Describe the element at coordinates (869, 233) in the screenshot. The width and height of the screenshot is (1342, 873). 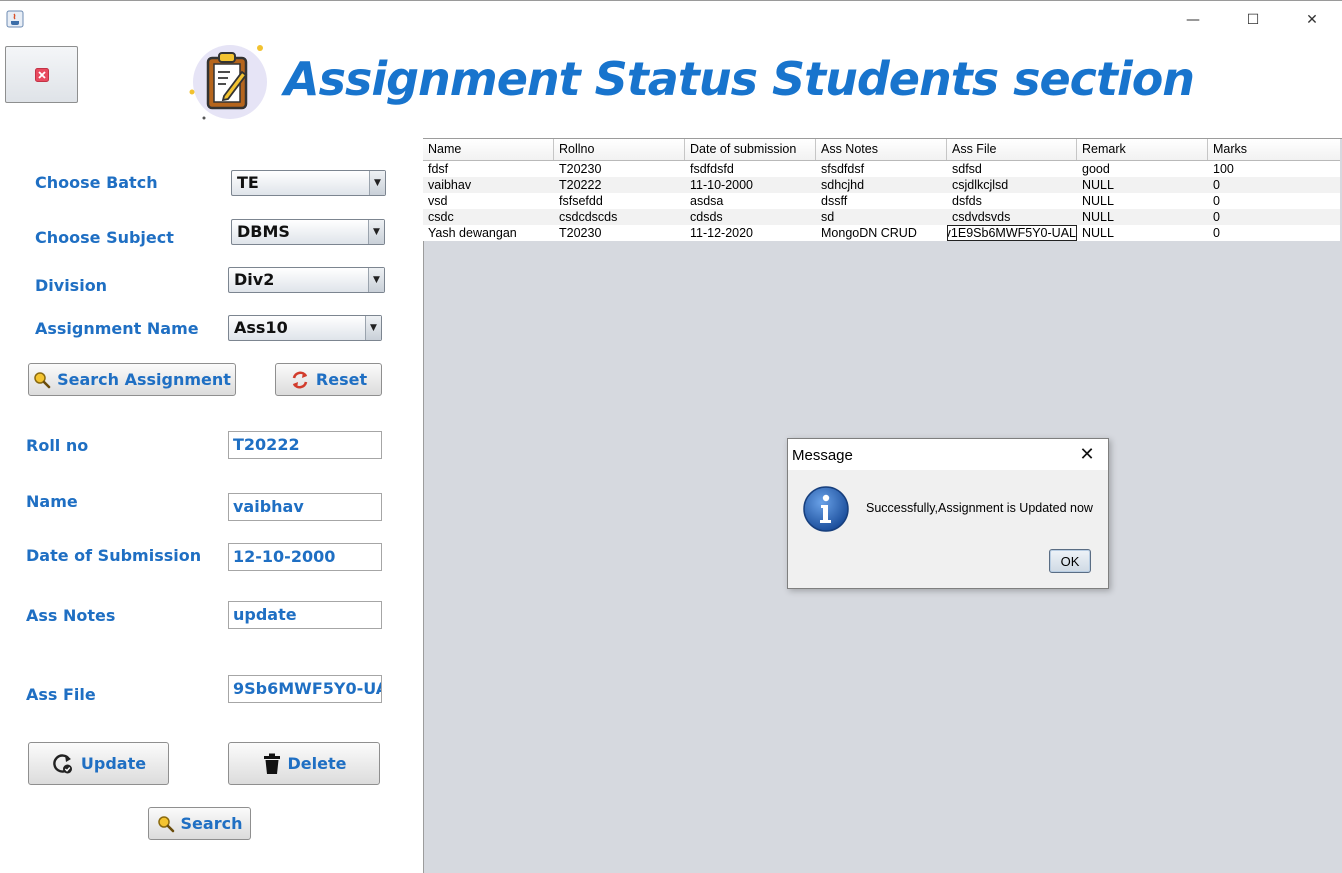
I see `table-cell: MongoDN CRUD` at that location.